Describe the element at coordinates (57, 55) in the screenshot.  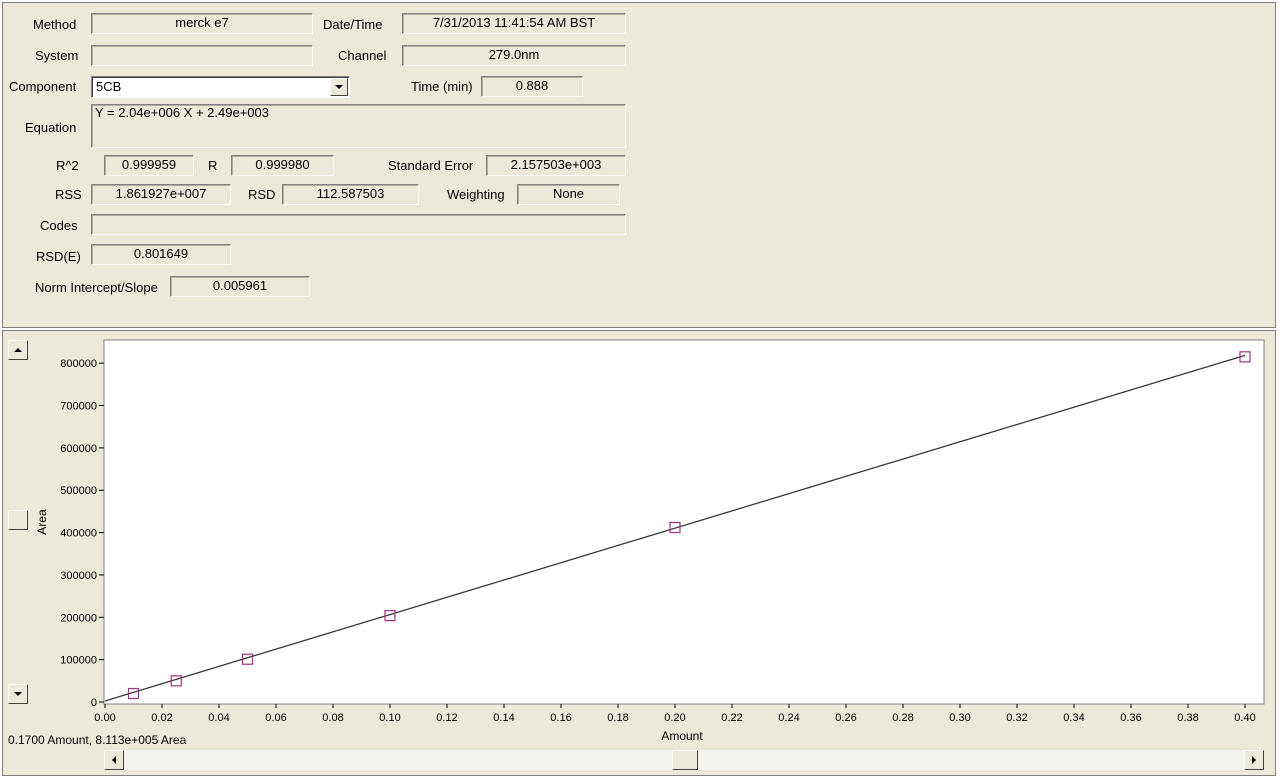
I see `system-label: System` at that location.